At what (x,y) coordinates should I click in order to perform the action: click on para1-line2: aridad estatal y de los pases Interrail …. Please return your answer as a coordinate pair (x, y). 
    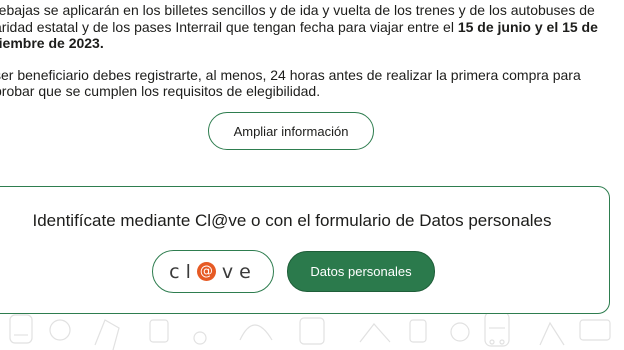
    Looking at the image, I should click on (312, 27).